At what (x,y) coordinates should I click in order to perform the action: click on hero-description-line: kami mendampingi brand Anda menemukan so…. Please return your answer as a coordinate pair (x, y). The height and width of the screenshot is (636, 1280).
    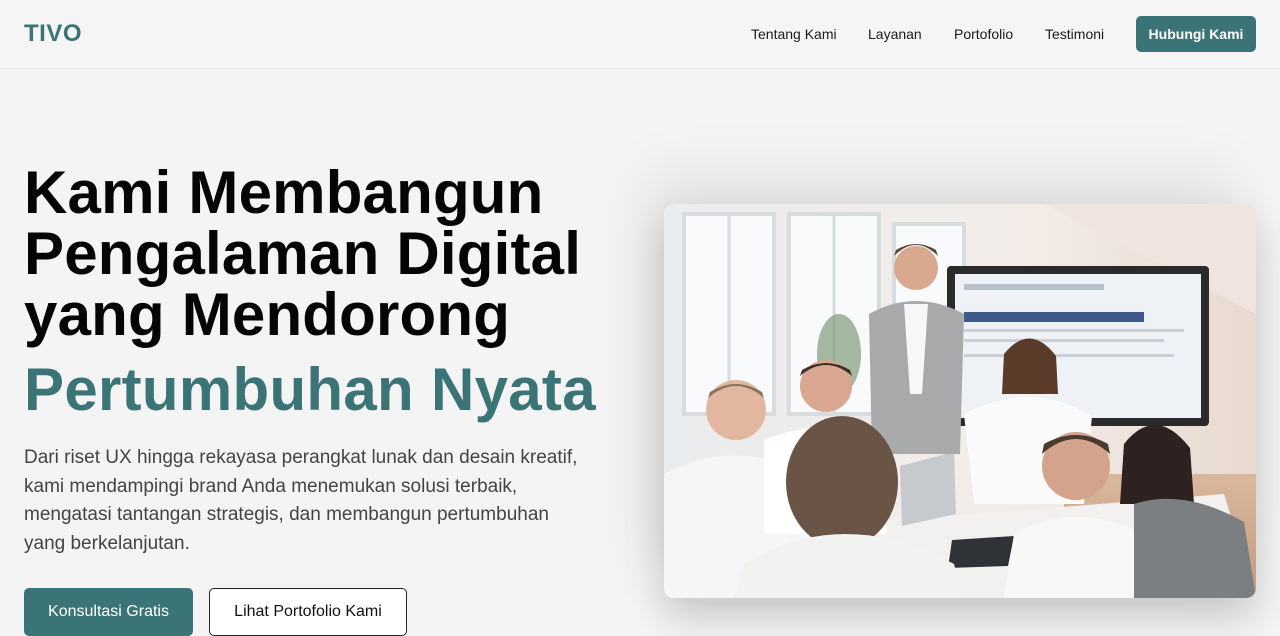
    Looking at the image, I should click on (271, 486).